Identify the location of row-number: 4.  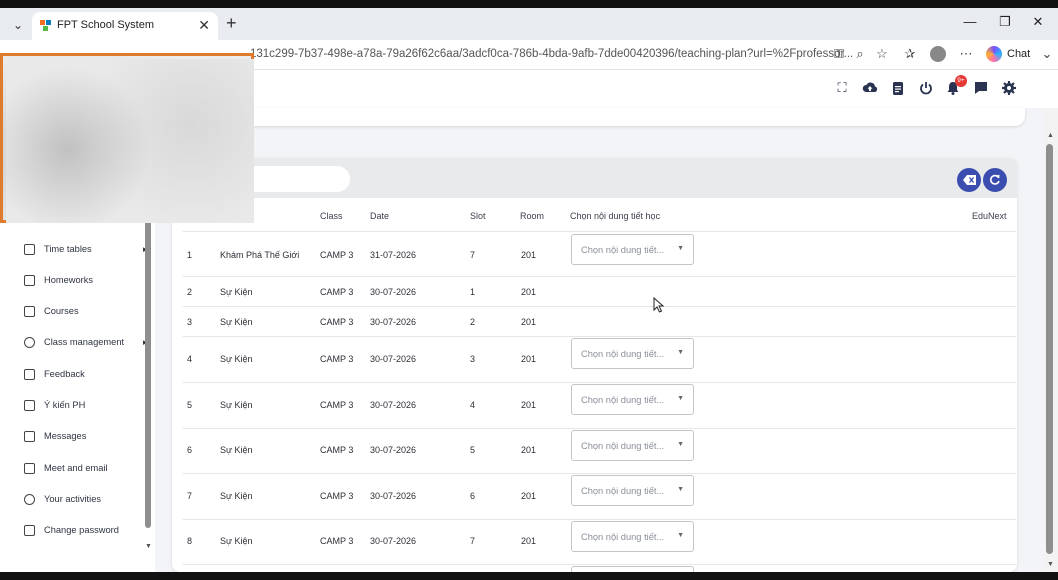
(190, 359).